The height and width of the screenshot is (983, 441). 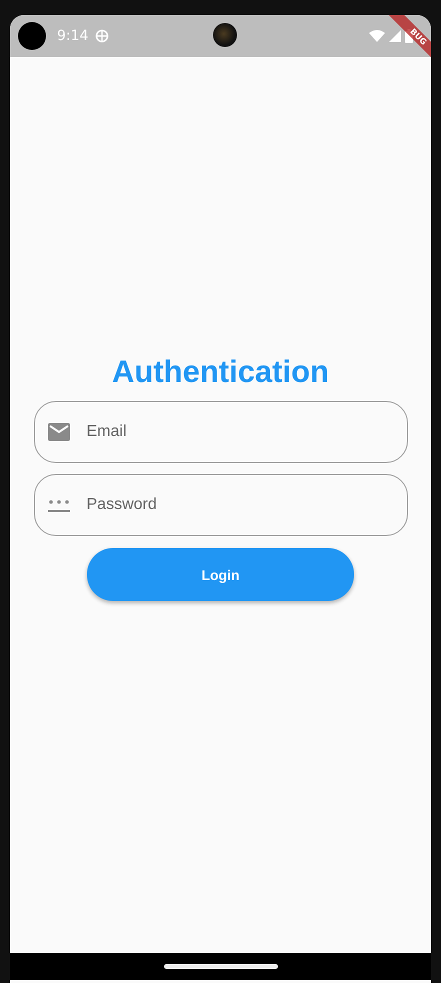 I want to click on page-title: Authentication, so click(x=220, y=372).